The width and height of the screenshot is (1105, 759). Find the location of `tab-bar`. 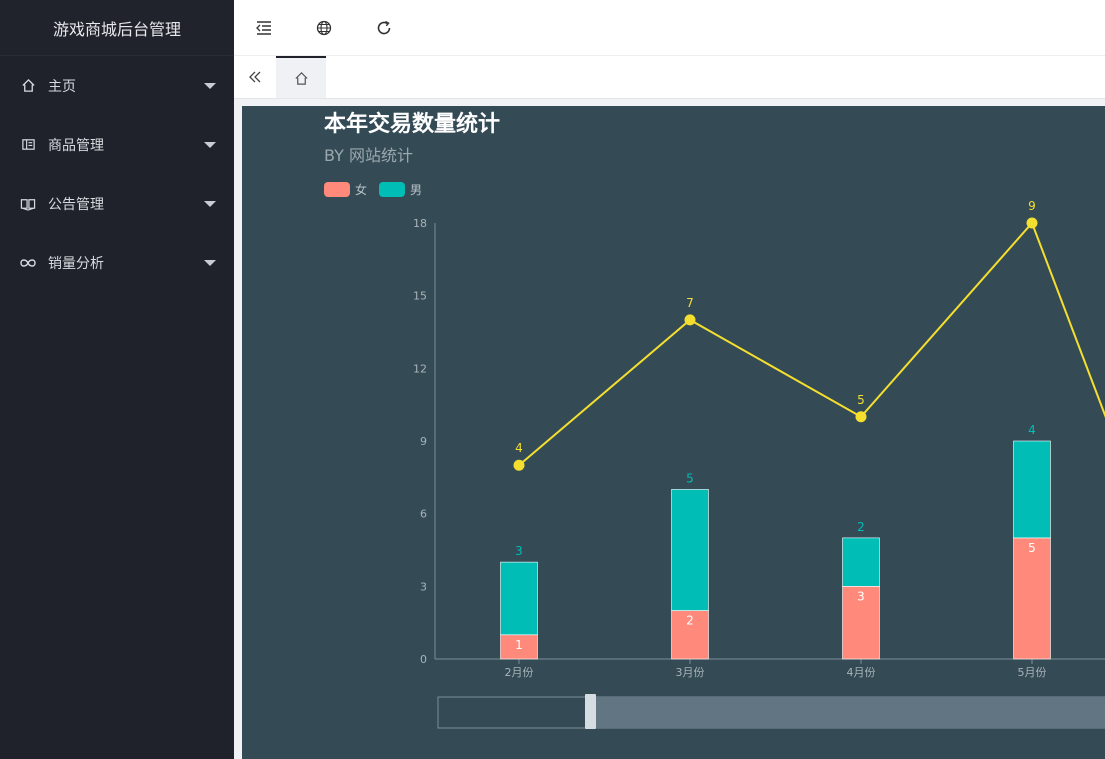

tab-bar is located at coordinates (669, 77).